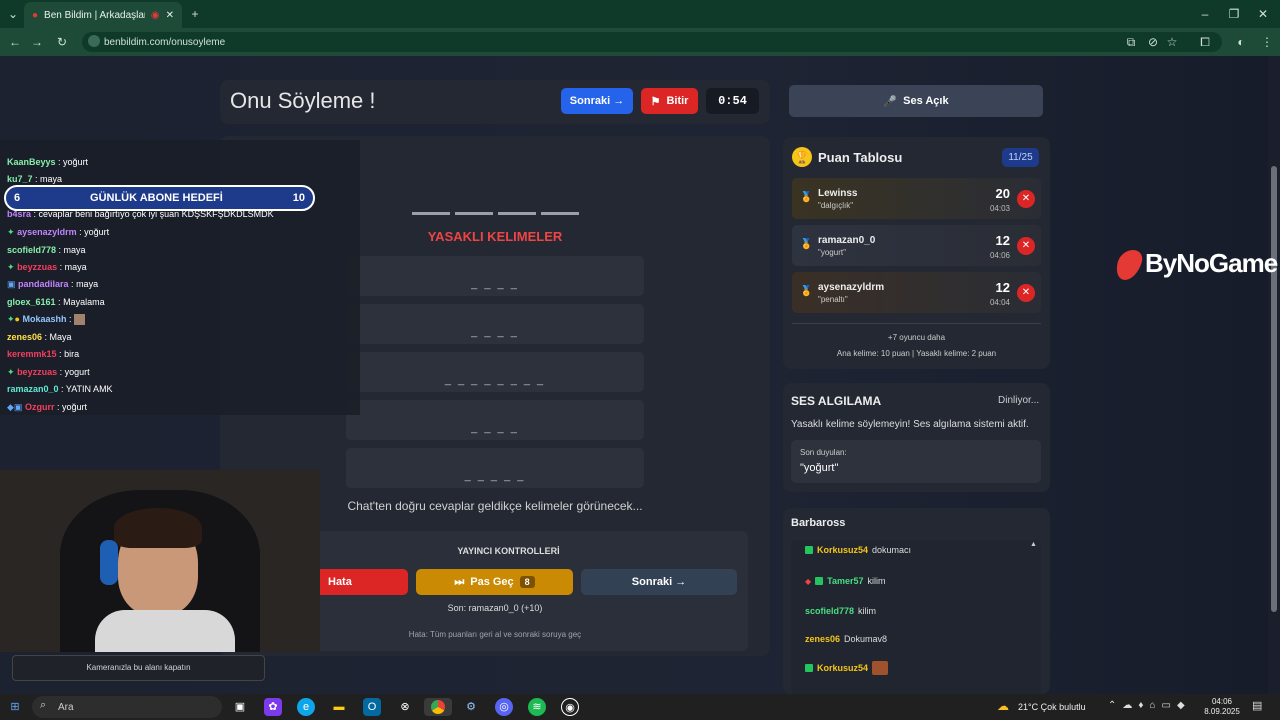  Describe the element at coordinates (999, 208) in the screenshot. I see `player-time: 04:03` at that location.